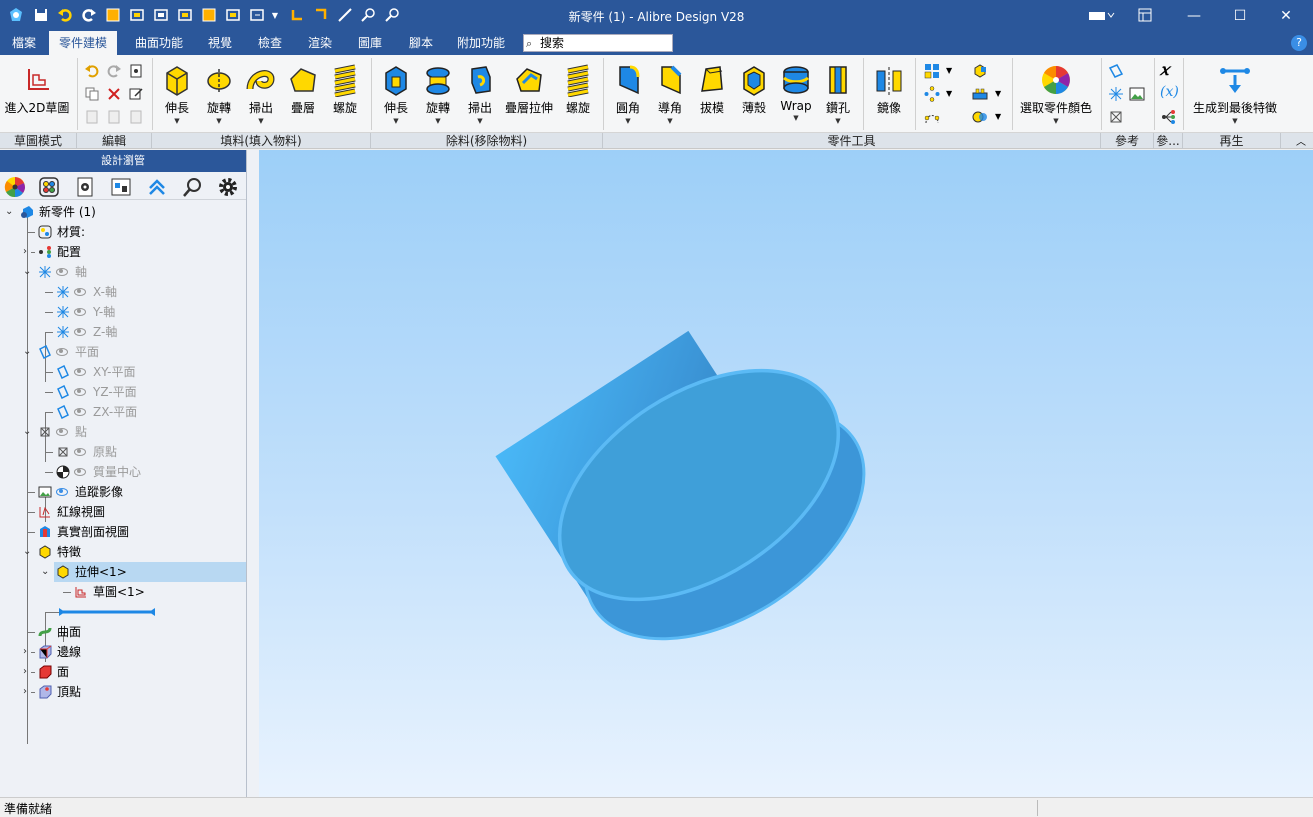  What do you see at coordinates (1286, 15) in the screenshot?
I see `close-button: ✕` at bounding box center [1286, 15].